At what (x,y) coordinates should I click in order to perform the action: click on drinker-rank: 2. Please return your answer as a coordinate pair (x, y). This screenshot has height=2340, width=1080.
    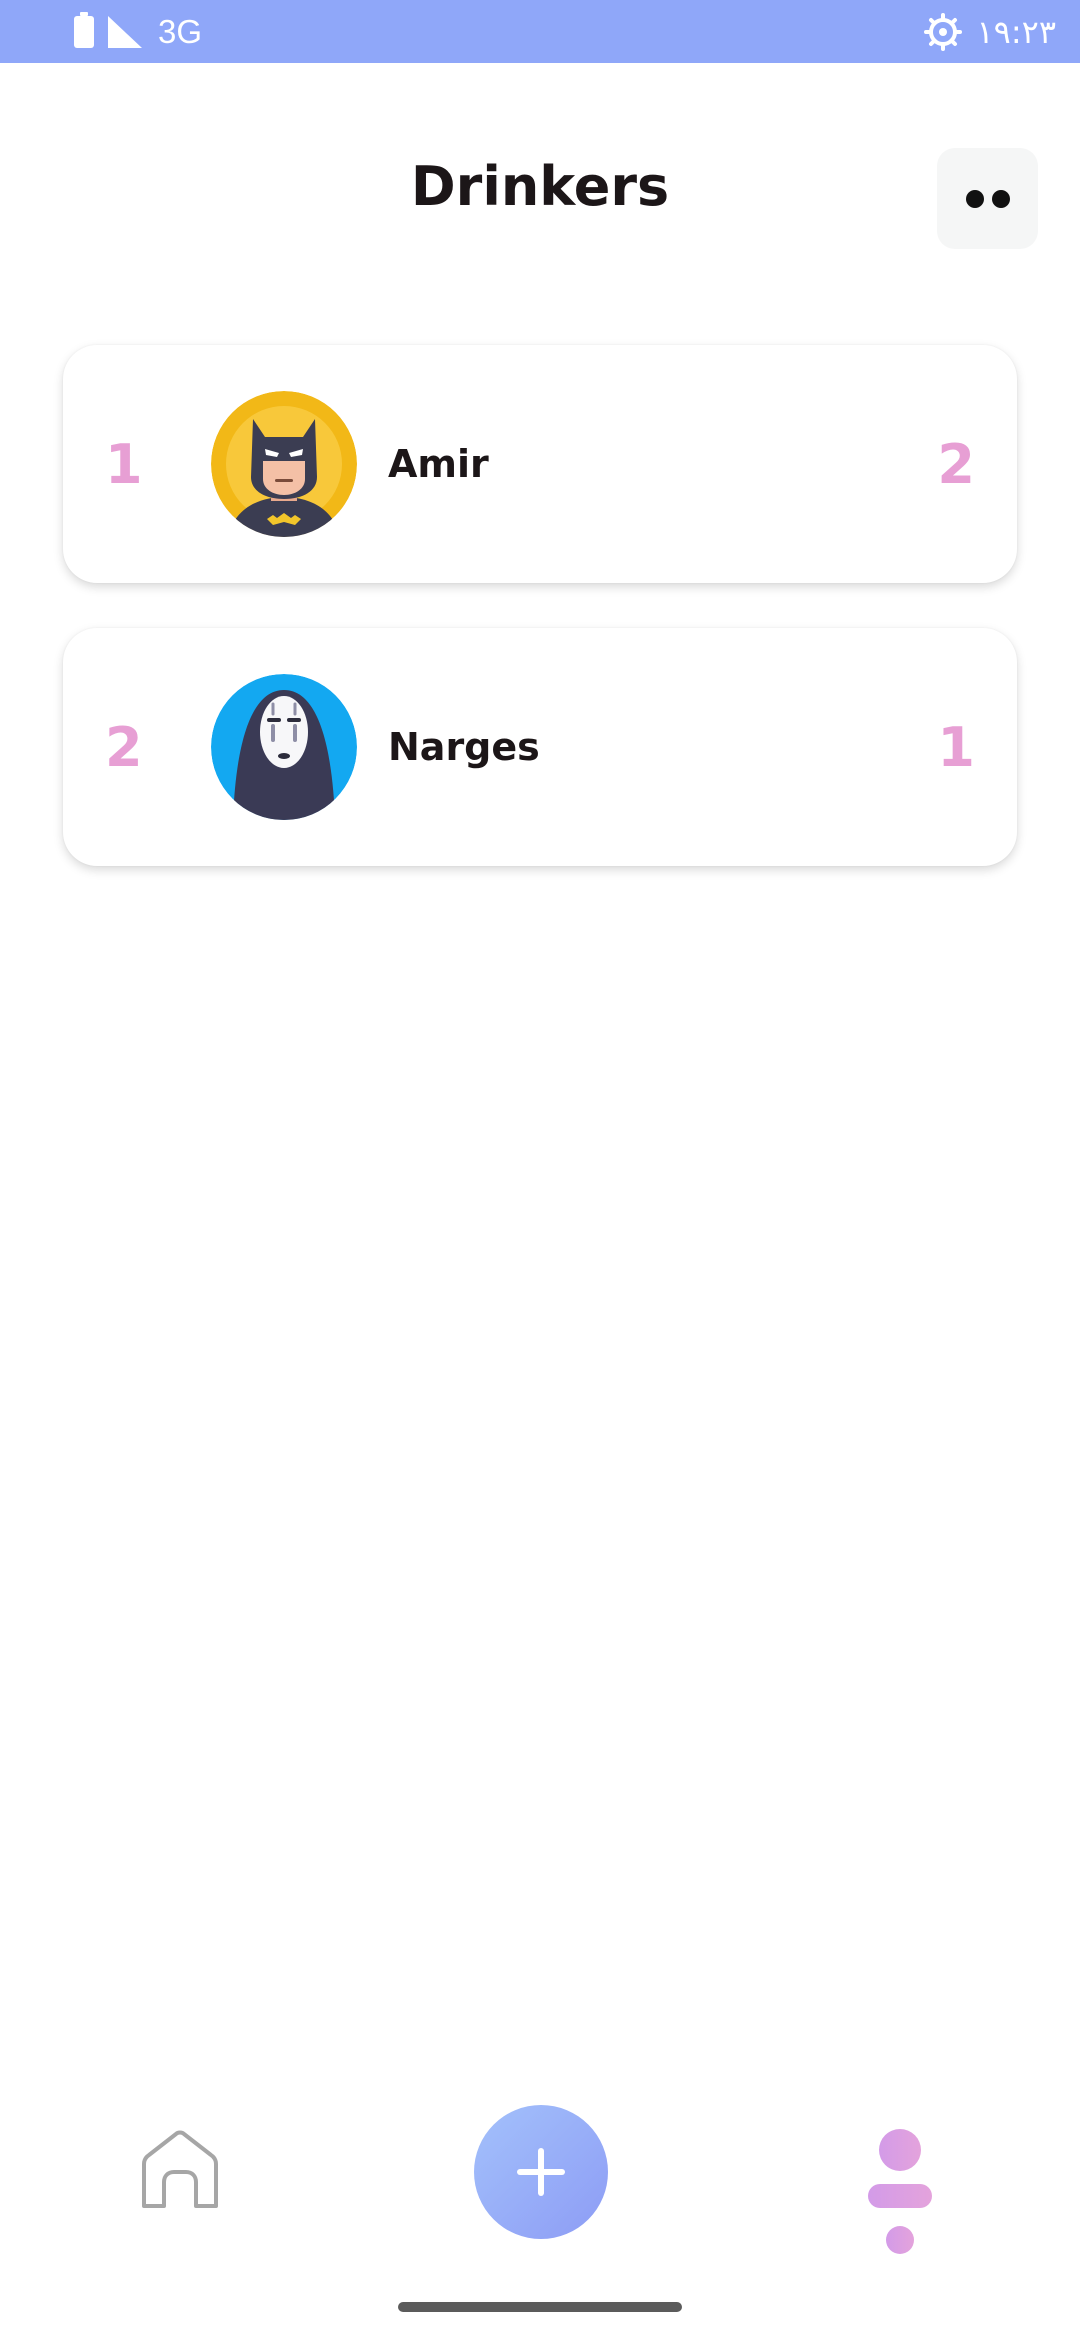
    Looking at the image, I should click on (124, 747).